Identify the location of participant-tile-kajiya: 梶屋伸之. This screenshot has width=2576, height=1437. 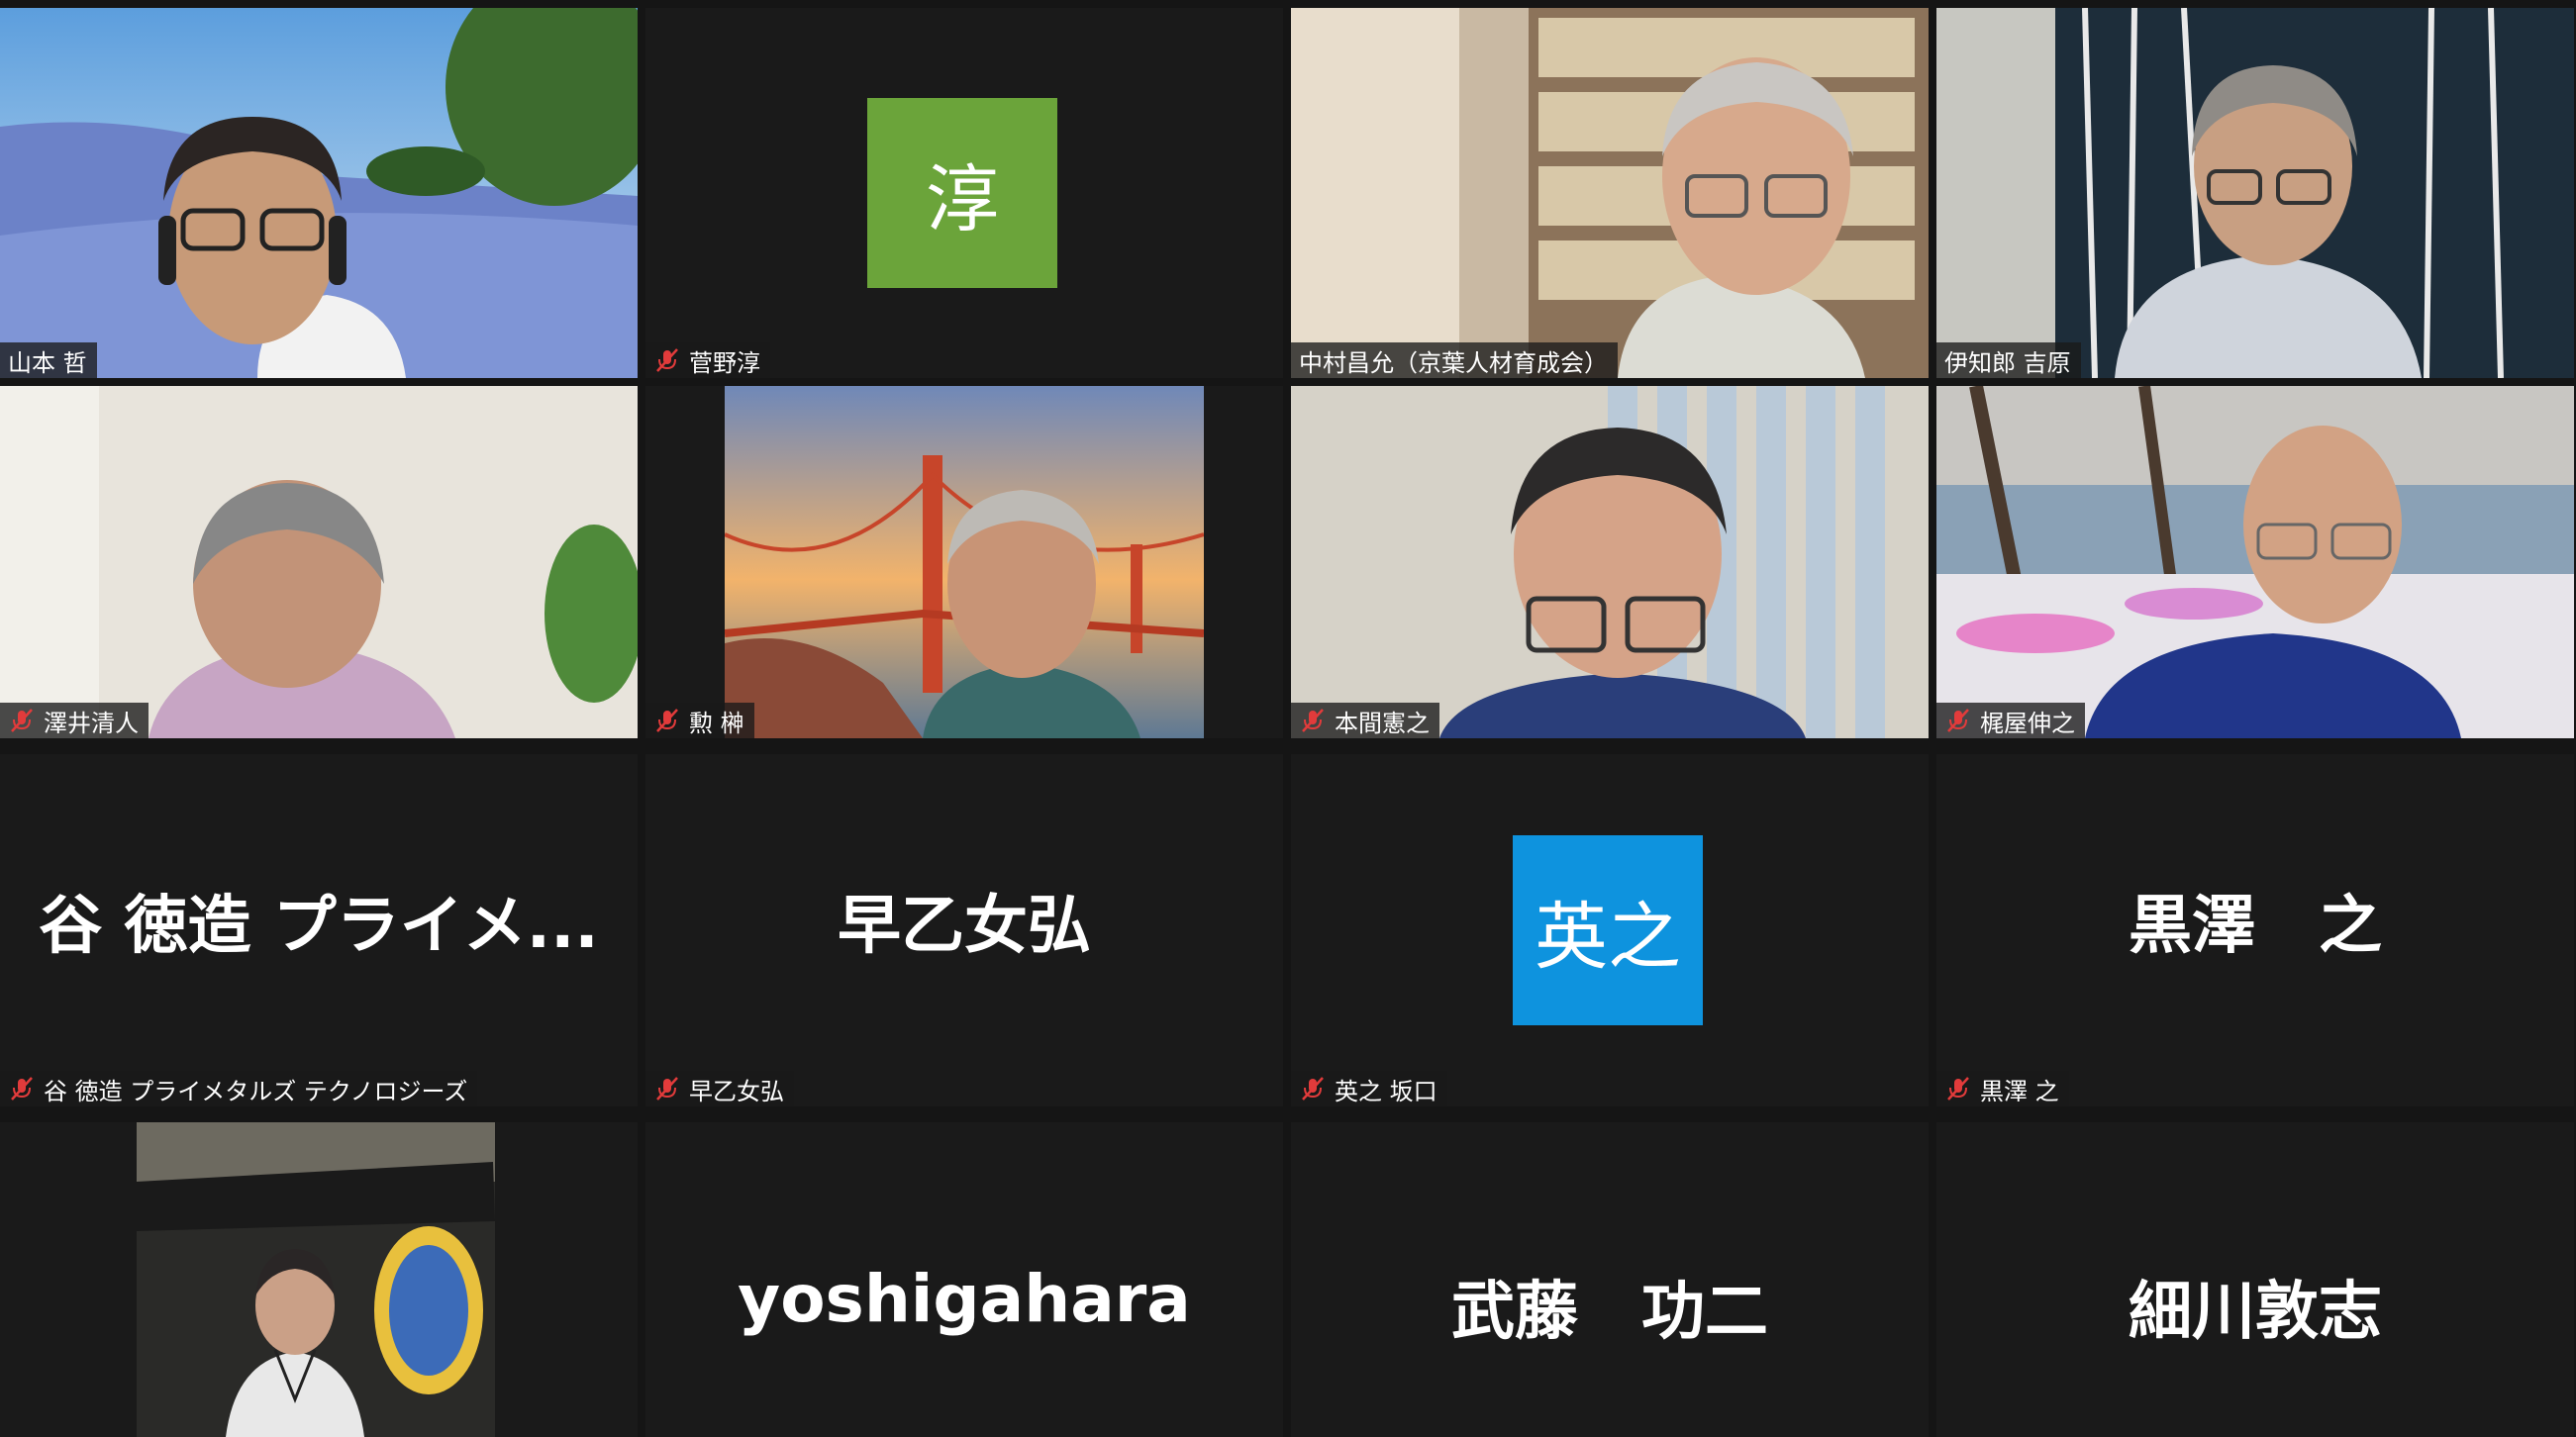
(2255, 562).